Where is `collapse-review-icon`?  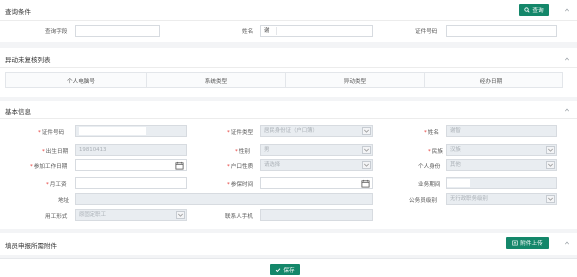
collapse-review-icon is located at coordinates (567, 59).